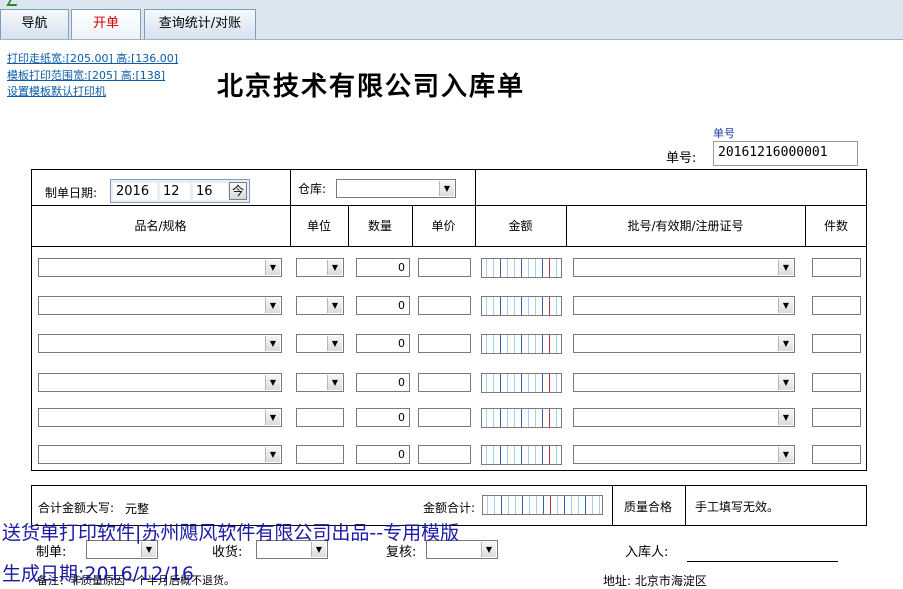 This screenshot has width=903, height=589. Describe the element at coordinates (318, 226) in the screenshot. I see `column-header-unit: 单位` at that location.